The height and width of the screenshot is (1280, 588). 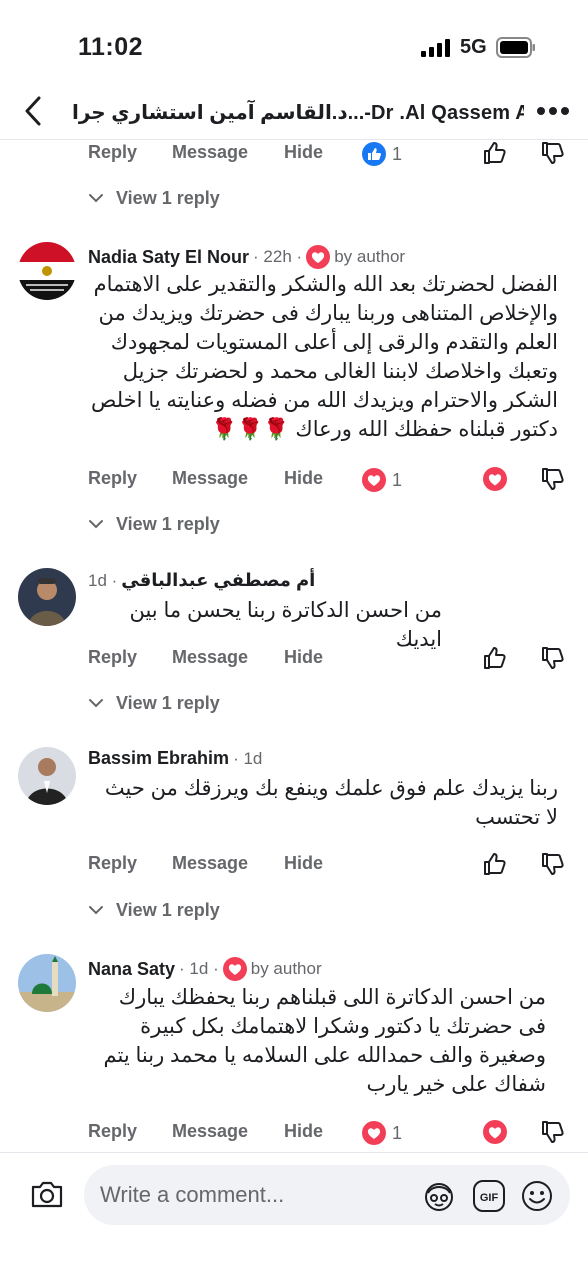 What do you see at coordinates (435, 48) in the screenshot?
I see `signal-icon` at bounding box center [435, 48].